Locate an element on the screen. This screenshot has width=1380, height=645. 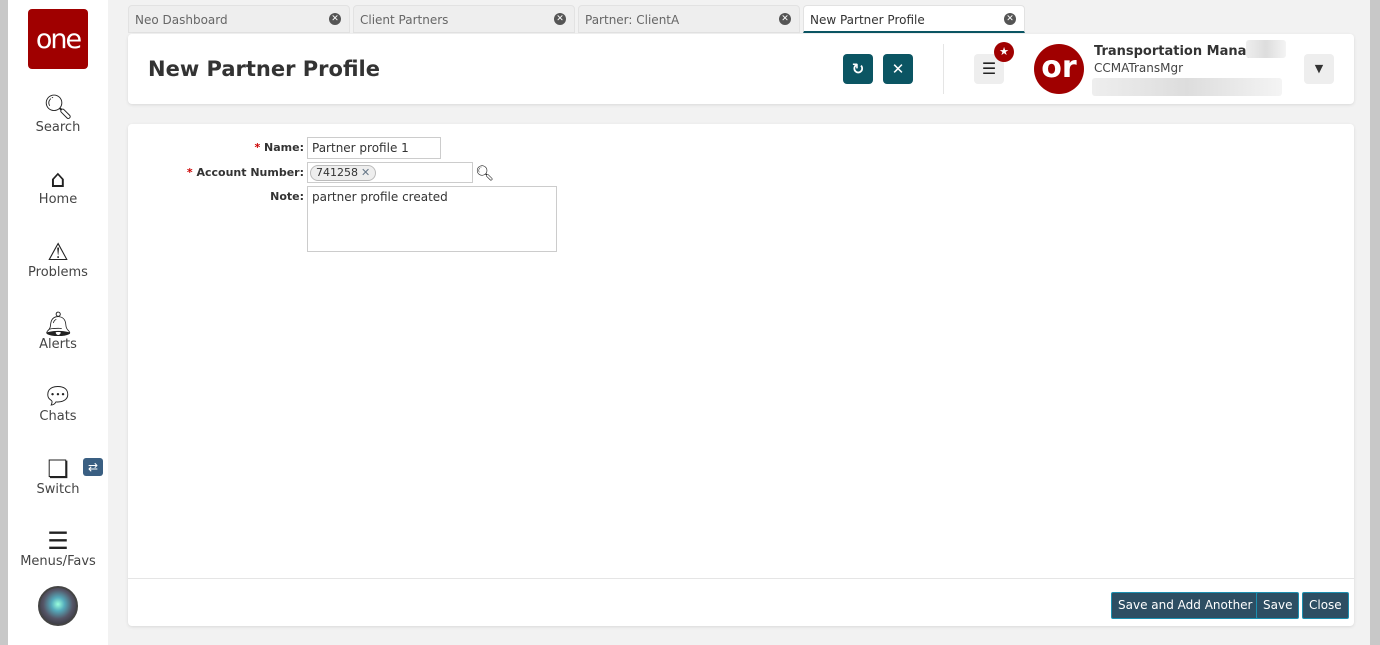
user-dropdown-button: ▼ is located at coordinates (1319, 69).